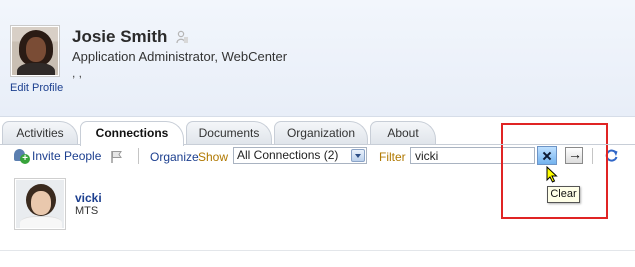  What do you see at coordinates (77, 73) in the screenshot?
I see `profile-extra: , ,` at bounding box center [77, 73].